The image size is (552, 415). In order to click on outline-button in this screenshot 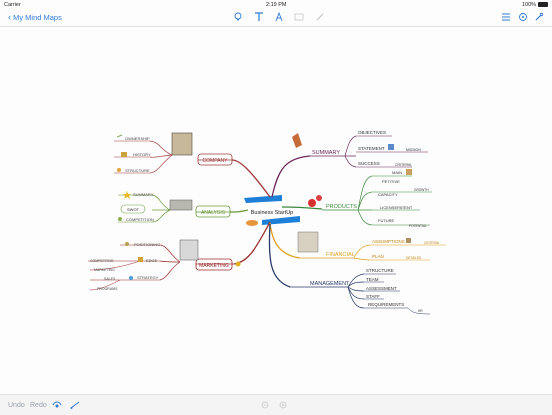, I will do `click(506, 17)`.